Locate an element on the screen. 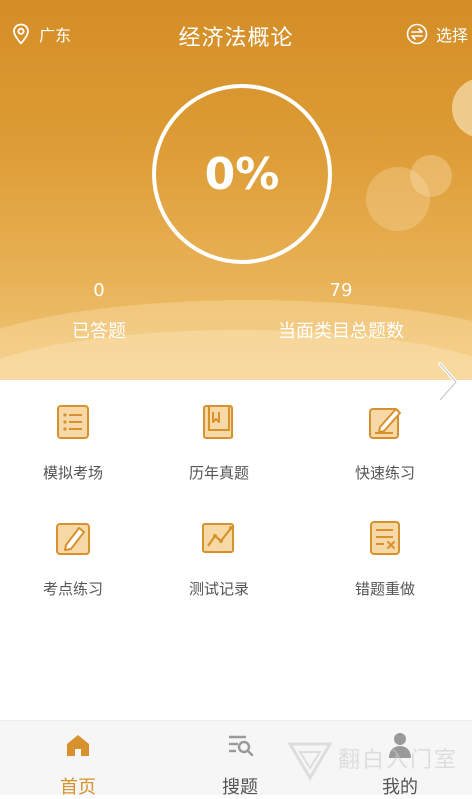  search-list-icon is located at coordinates (241, 746).